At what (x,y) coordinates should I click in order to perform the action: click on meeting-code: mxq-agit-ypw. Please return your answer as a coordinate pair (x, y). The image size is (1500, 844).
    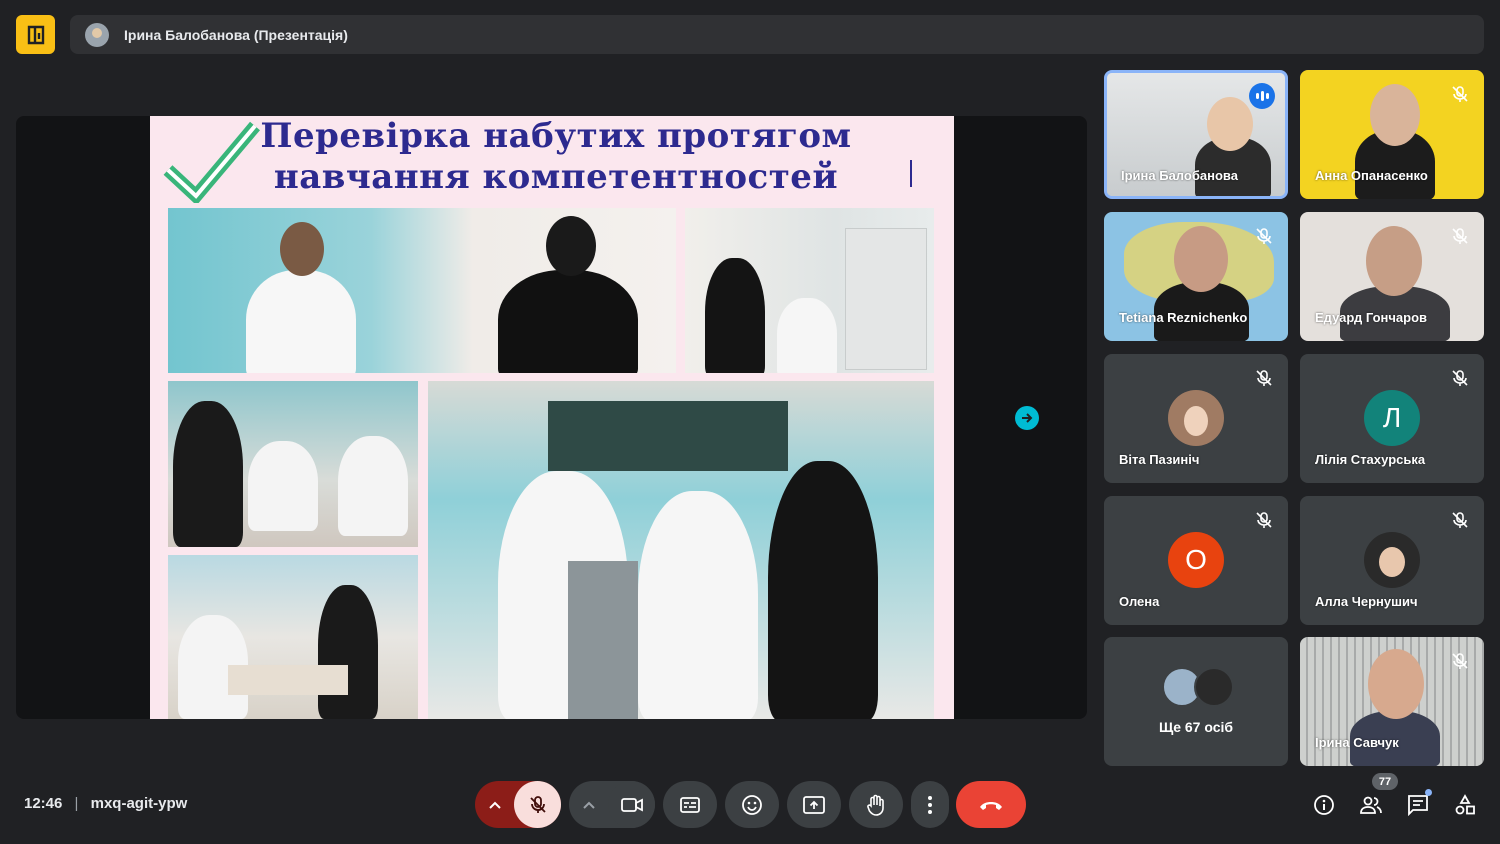
    Looking at the image, I should click on (139, 803).